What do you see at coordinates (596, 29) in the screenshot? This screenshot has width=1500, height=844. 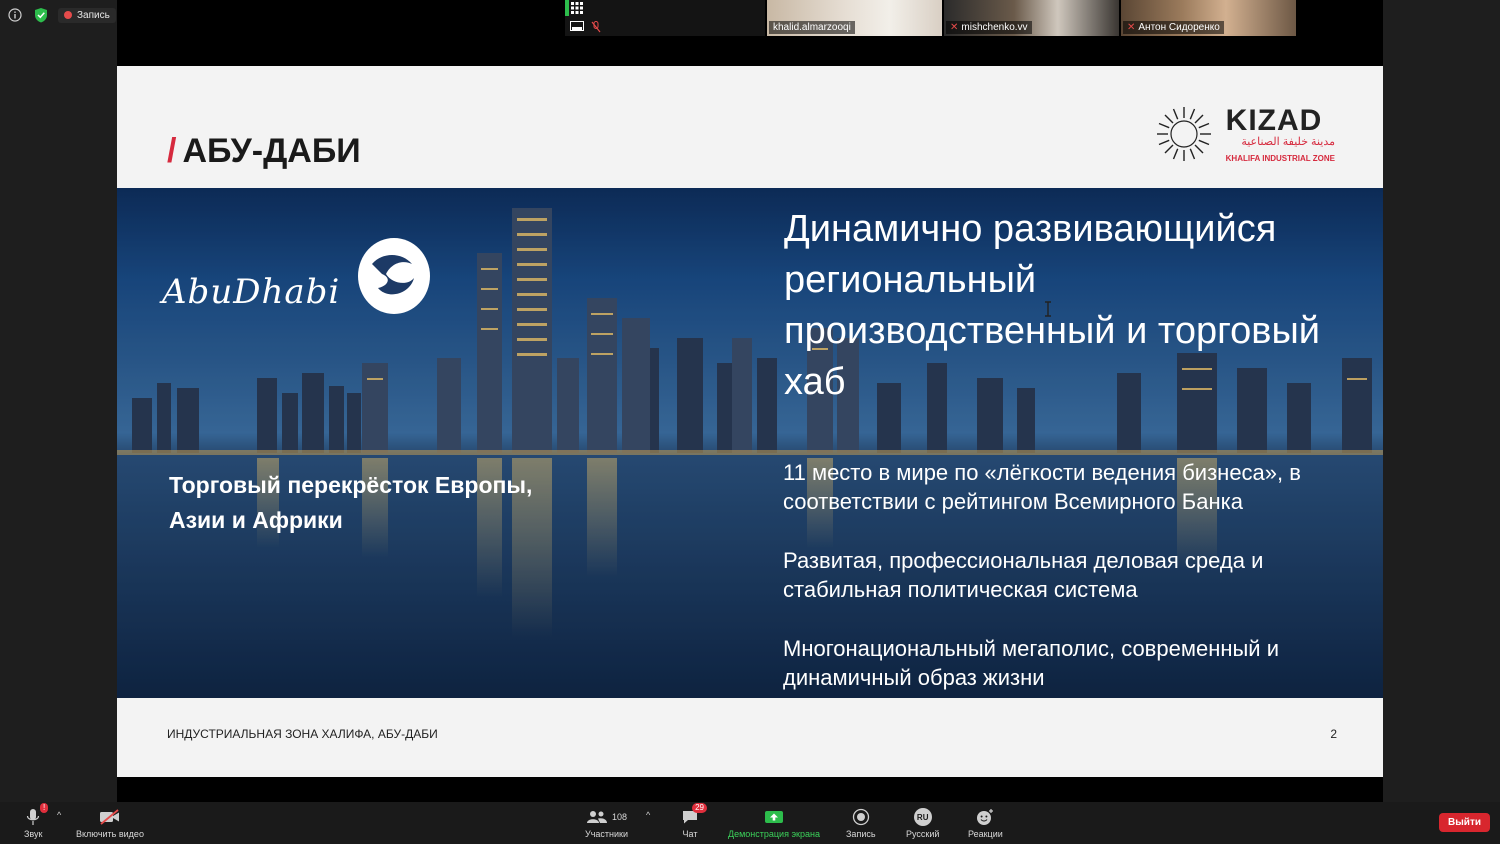 I see `muted-mic-icon` at bounding box center [596, 29].